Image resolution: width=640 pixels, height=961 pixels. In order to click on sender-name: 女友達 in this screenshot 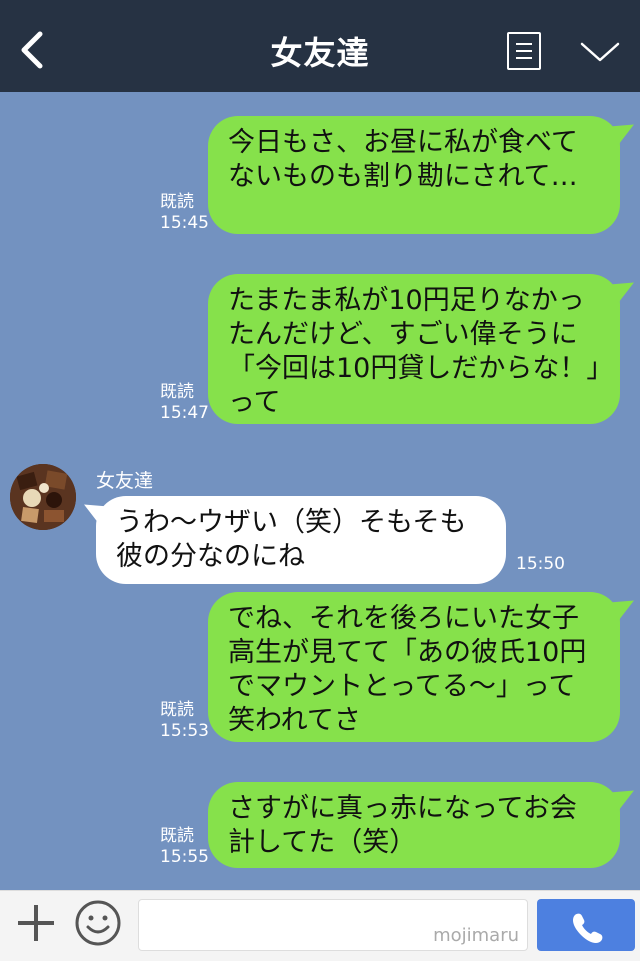, I will do `click(125, 481)`.